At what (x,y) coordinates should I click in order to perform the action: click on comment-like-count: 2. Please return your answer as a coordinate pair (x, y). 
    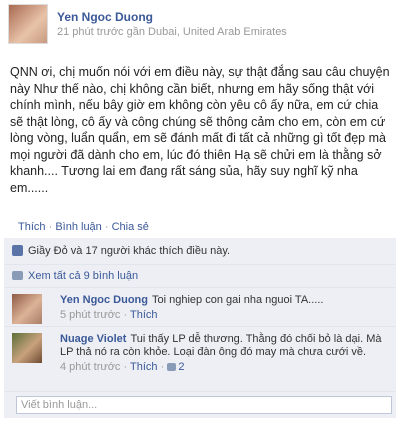
    Looking at the image, I should click on (181, 367).